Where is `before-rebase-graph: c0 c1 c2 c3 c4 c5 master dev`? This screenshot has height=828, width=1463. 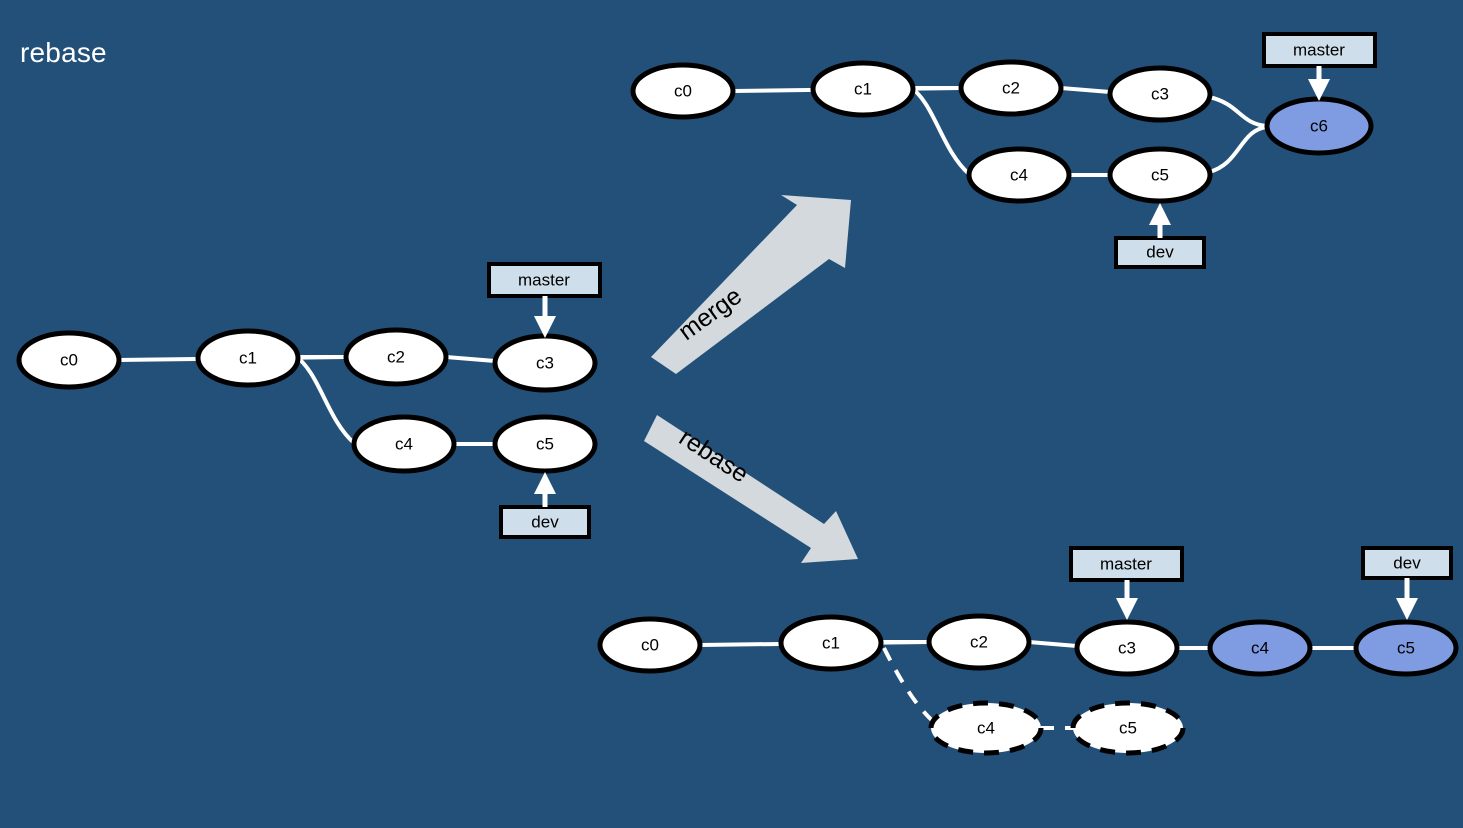
before-rebase-graph: c0 c1 c2 c3 c4 c5 master dev is located at coordinates (309, 400).